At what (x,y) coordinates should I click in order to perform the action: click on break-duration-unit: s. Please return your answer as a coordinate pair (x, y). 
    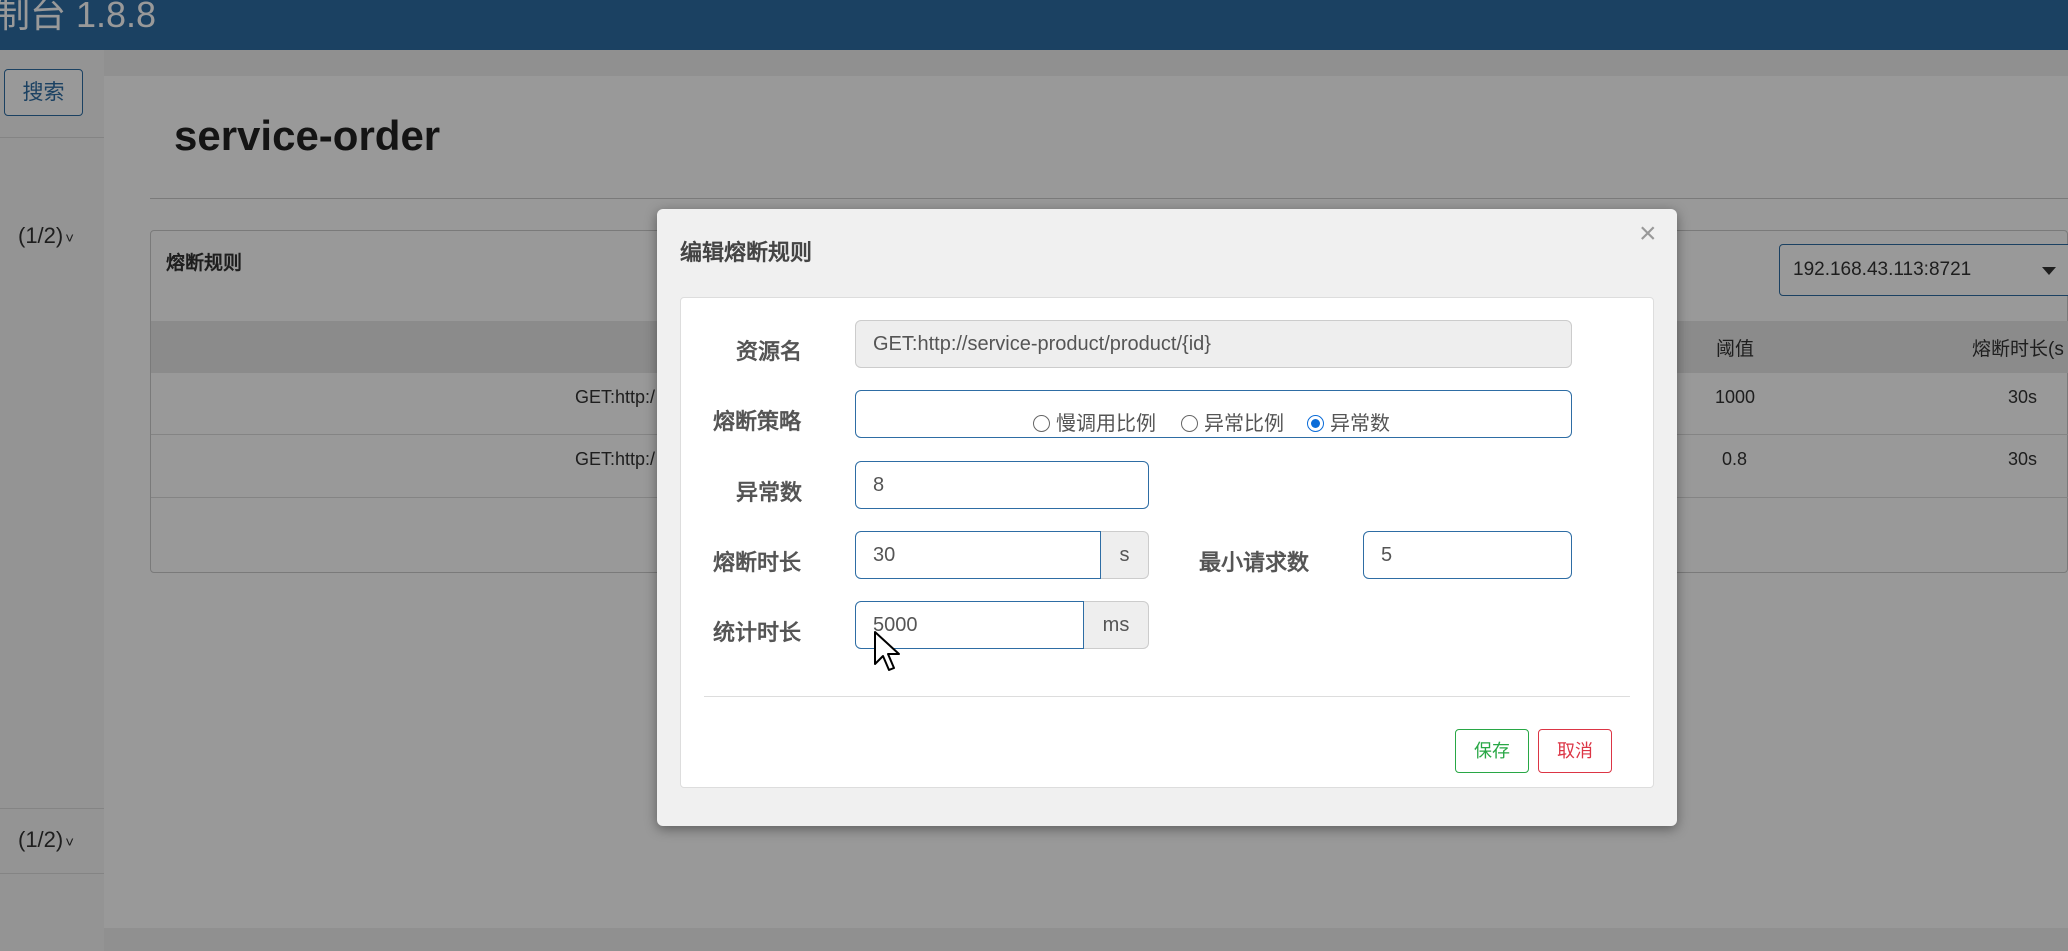
    Looking at the image, I should click on (1125, 555).